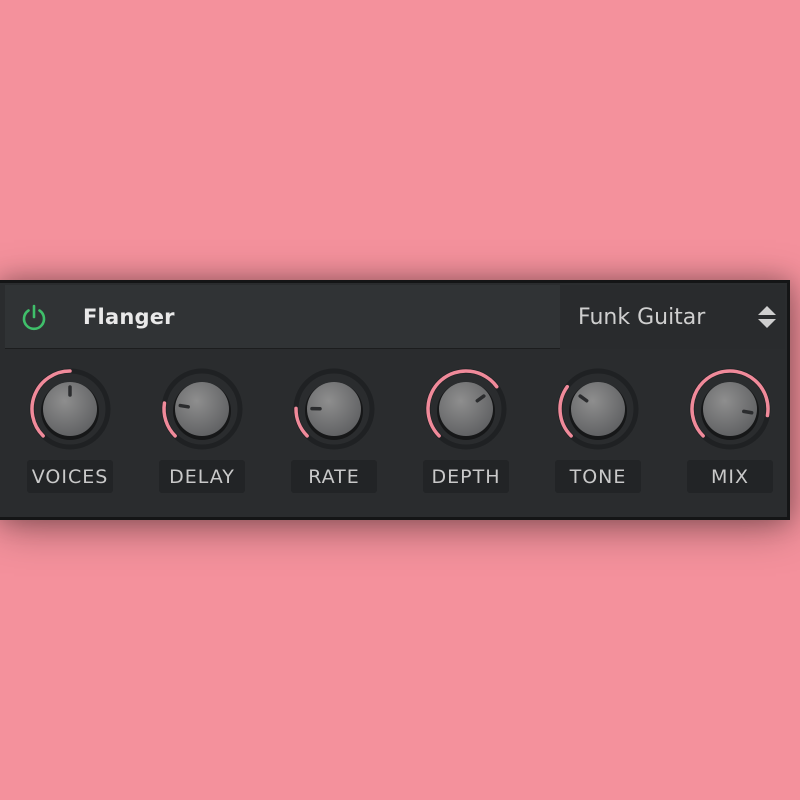 This screenshot has width=800, height=800. I want to click on power-icon, so click(34, 317).